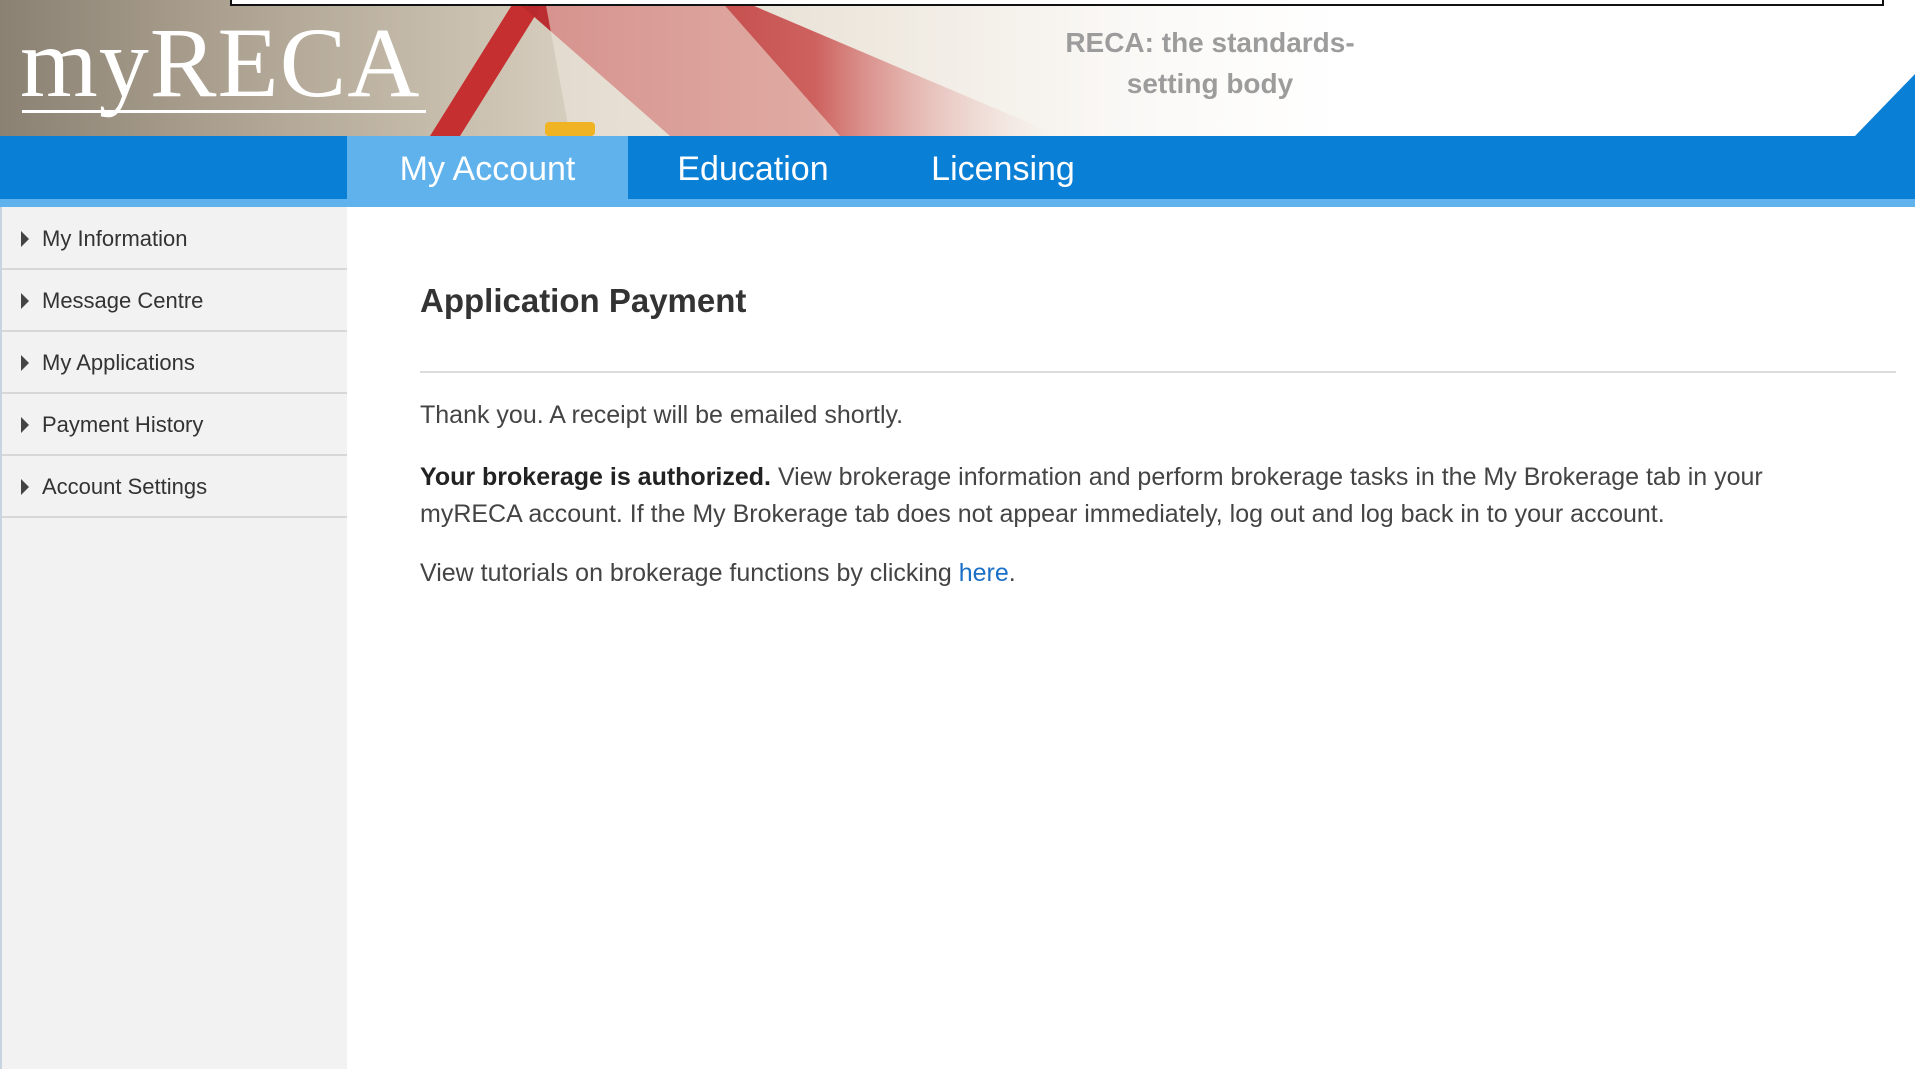  Describe the element at coordinates (1057, 3) in the screenshot. I see `top-frame-line` at that location.